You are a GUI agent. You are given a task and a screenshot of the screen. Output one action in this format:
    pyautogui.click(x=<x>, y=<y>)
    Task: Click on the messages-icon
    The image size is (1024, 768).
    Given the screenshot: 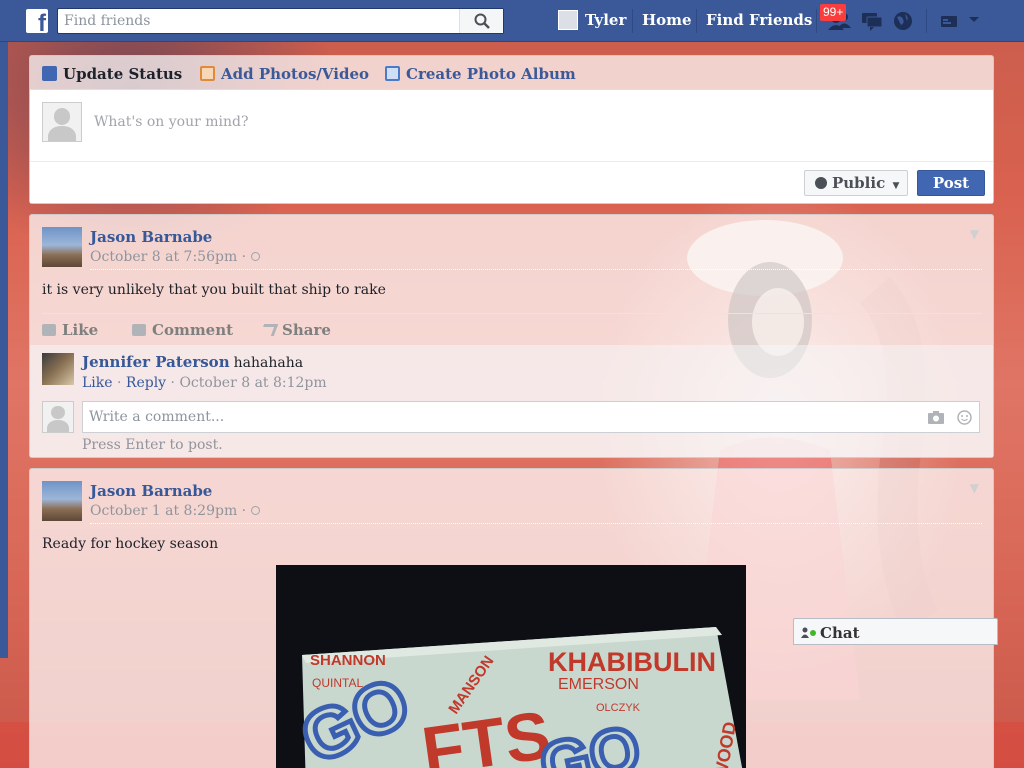 What is the action you would take?
    pyautogui.click(x=872, y=21)
    